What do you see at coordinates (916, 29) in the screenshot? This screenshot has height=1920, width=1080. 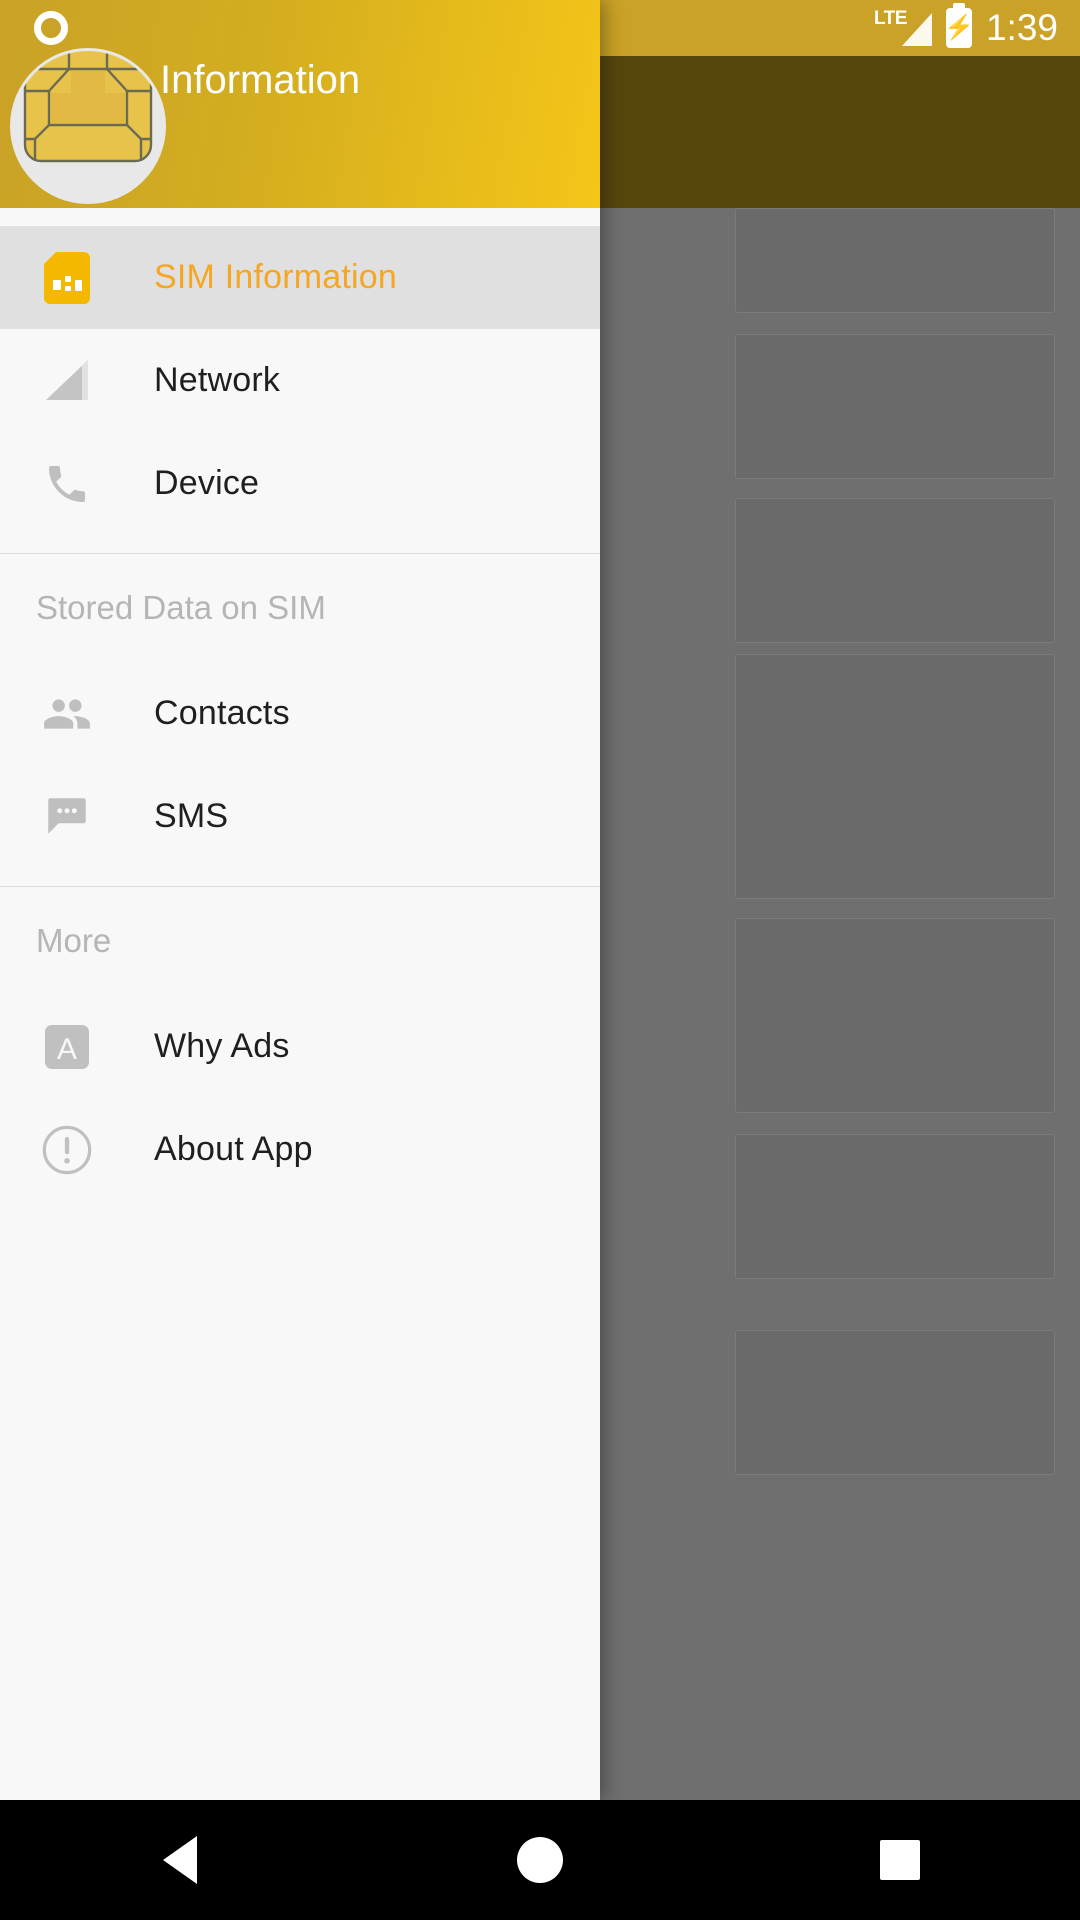 I see `signal-triangle` at bounding box center [916, 29].